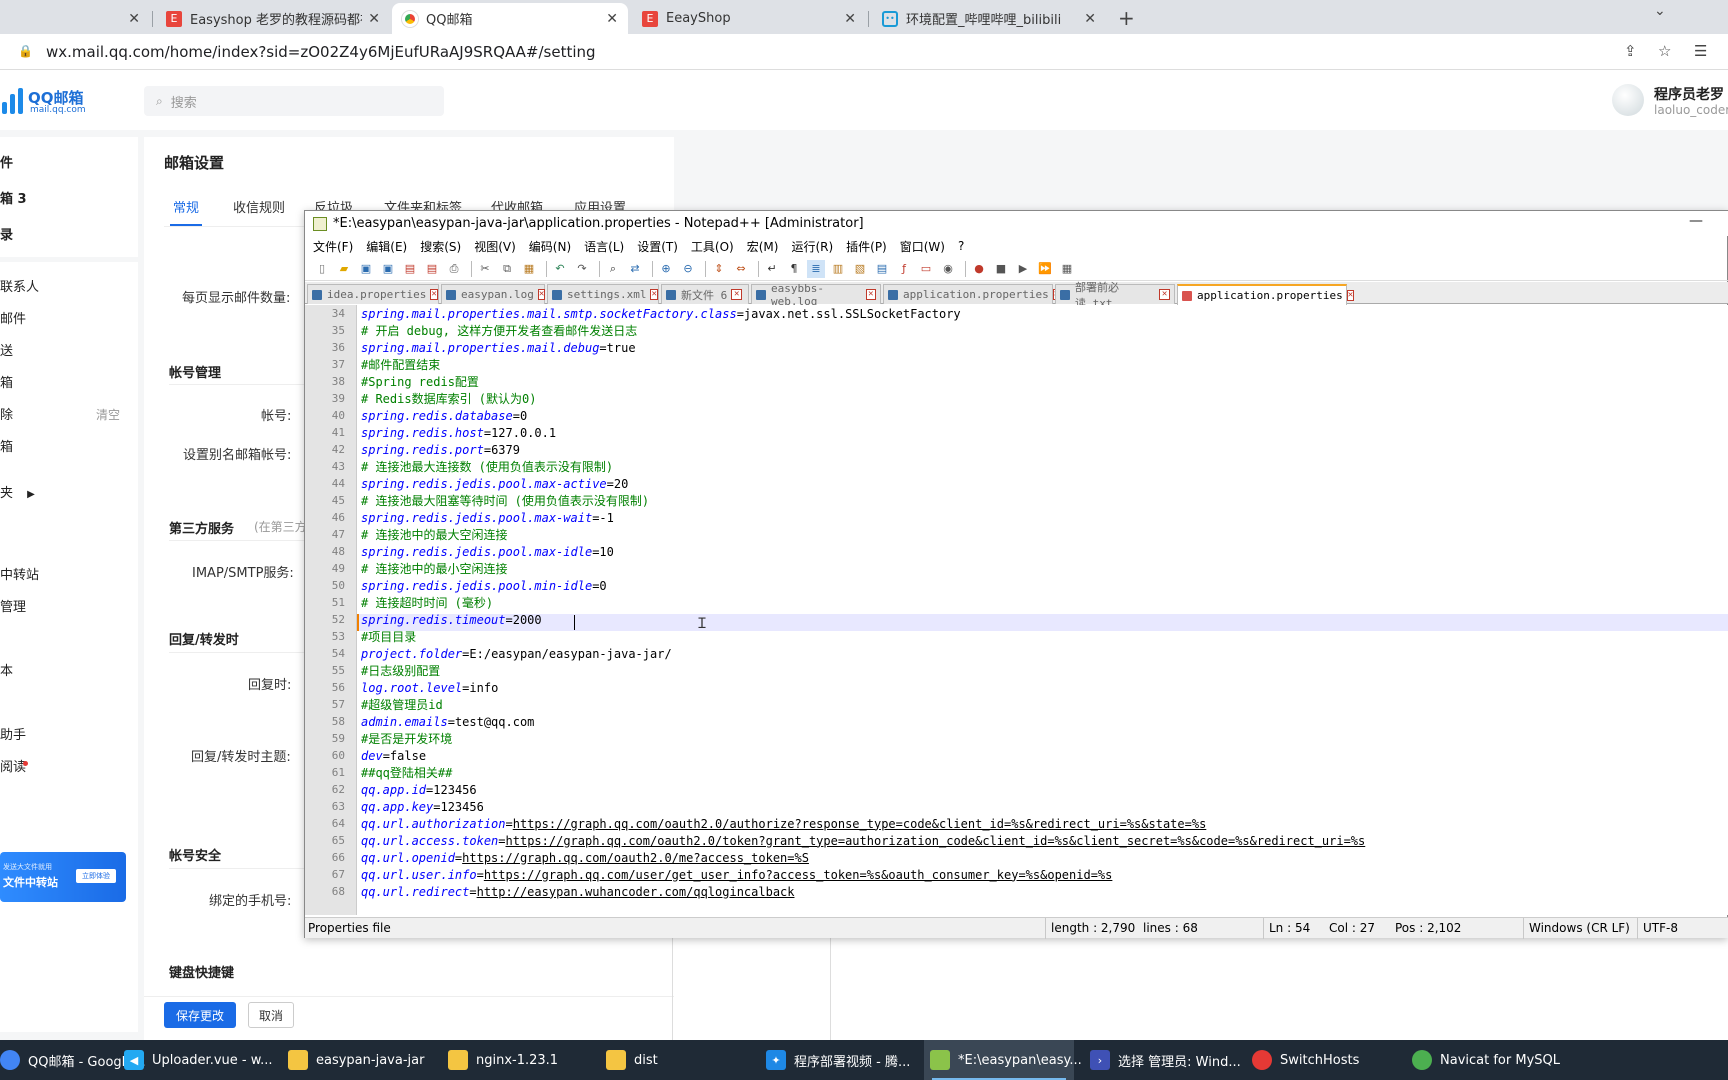 Image resolution: width=1728 pixels, height=1080 pixels. I want to click on function-list-icon: ƒ, so click(904, 269).